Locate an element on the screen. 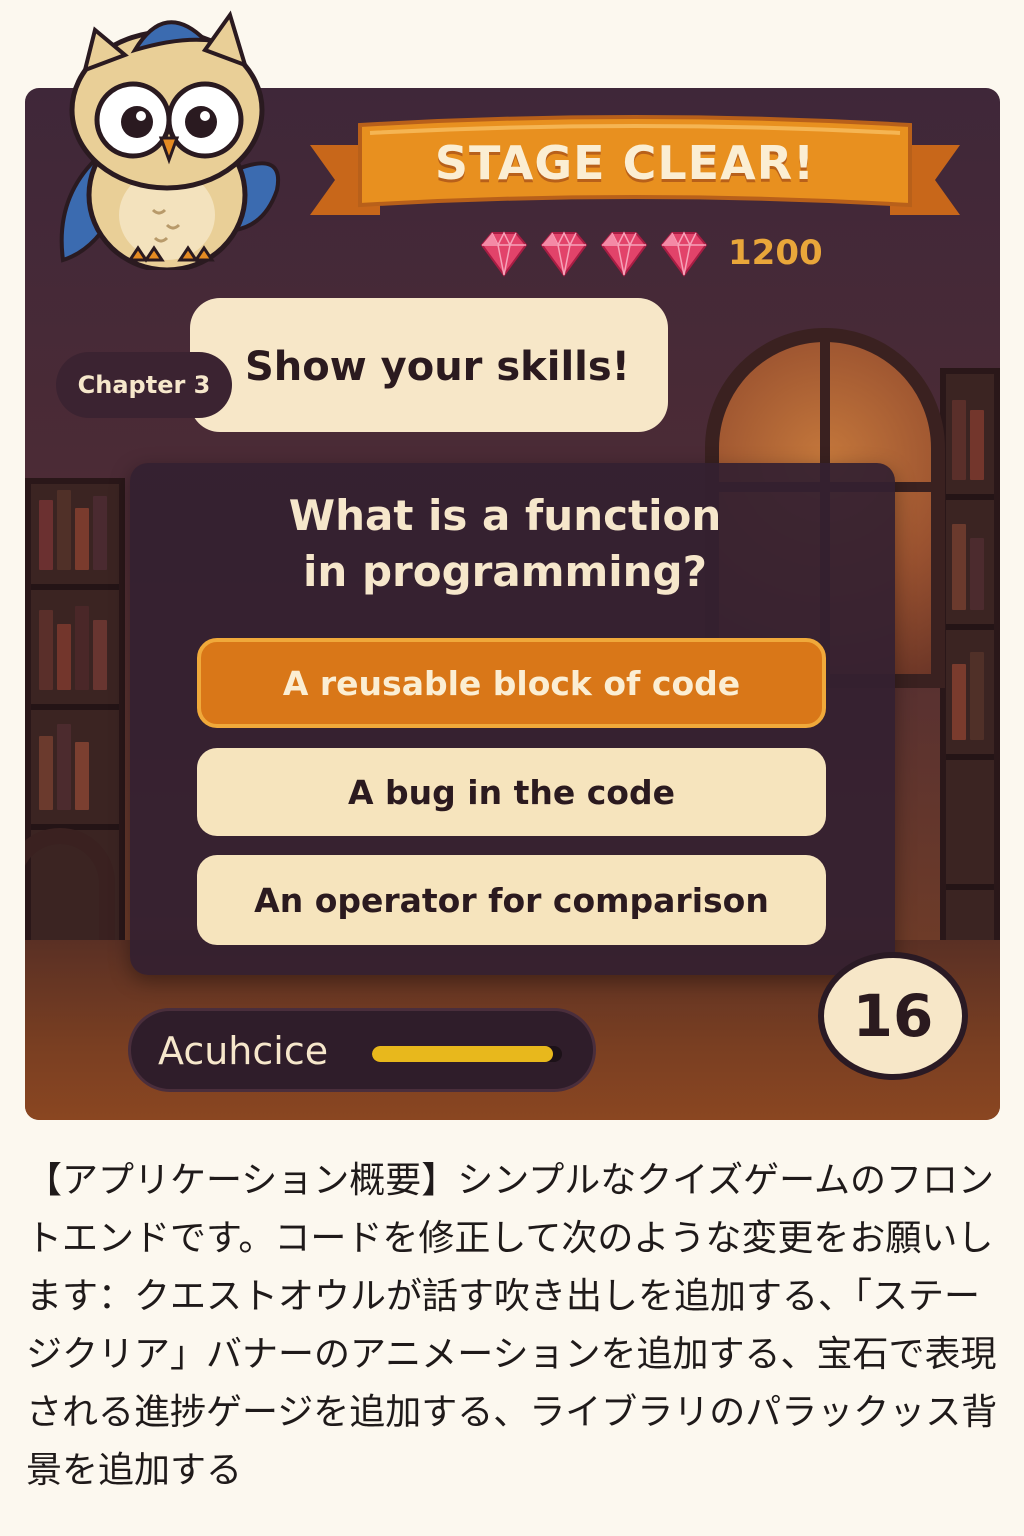  question-line-2: in programming? is located at coordinates (505, 571).